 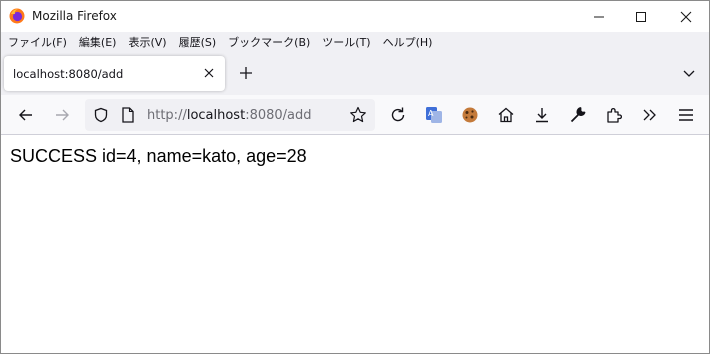 I want to click on title-bar: Mozilla Firefox, so click(x=355, y=16).